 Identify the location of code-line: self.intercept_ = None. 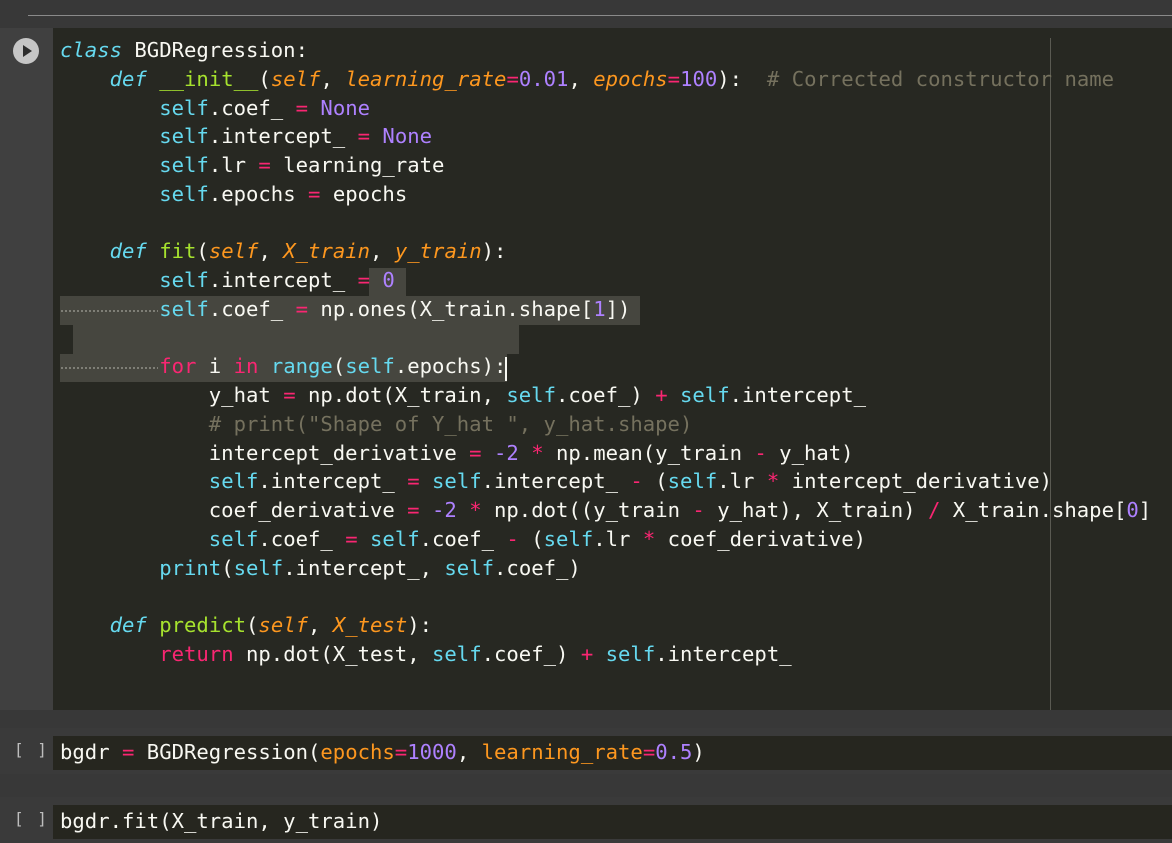
(246, 136).